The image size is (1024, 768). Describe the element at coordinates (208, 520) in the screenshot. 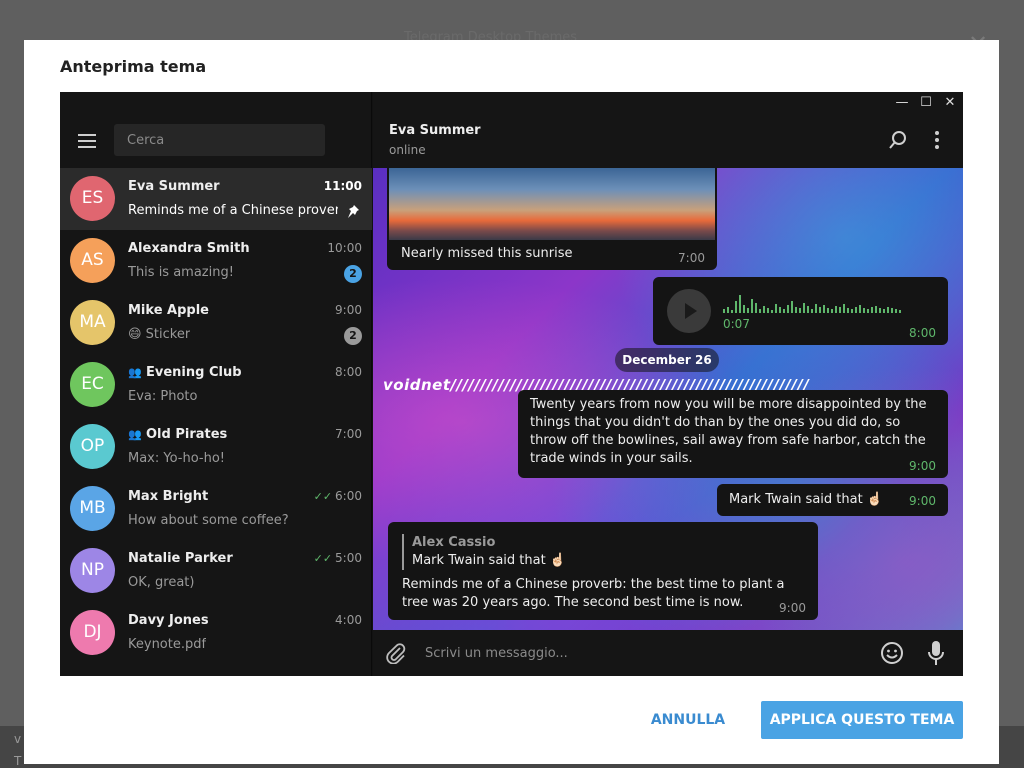

I see `chat-preview: How about some coffee?` at that location.